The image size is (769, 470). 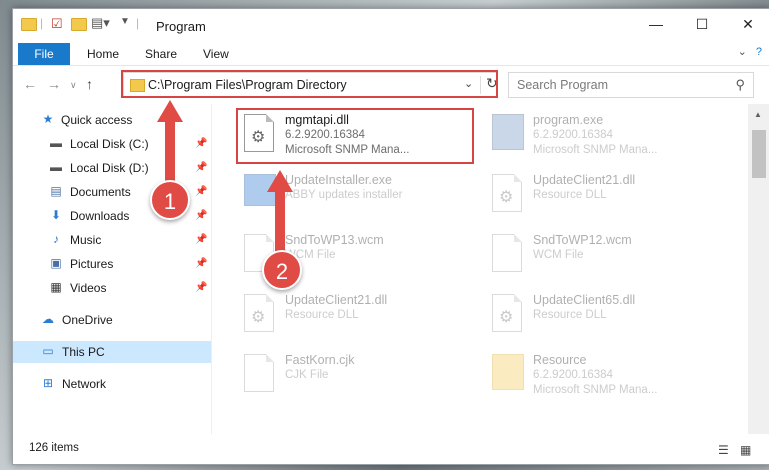 What do you see at coordinates (631, 85) in the screenshot?
I see `search-box: Search Program ⚲` at bounding box center [631, 85].